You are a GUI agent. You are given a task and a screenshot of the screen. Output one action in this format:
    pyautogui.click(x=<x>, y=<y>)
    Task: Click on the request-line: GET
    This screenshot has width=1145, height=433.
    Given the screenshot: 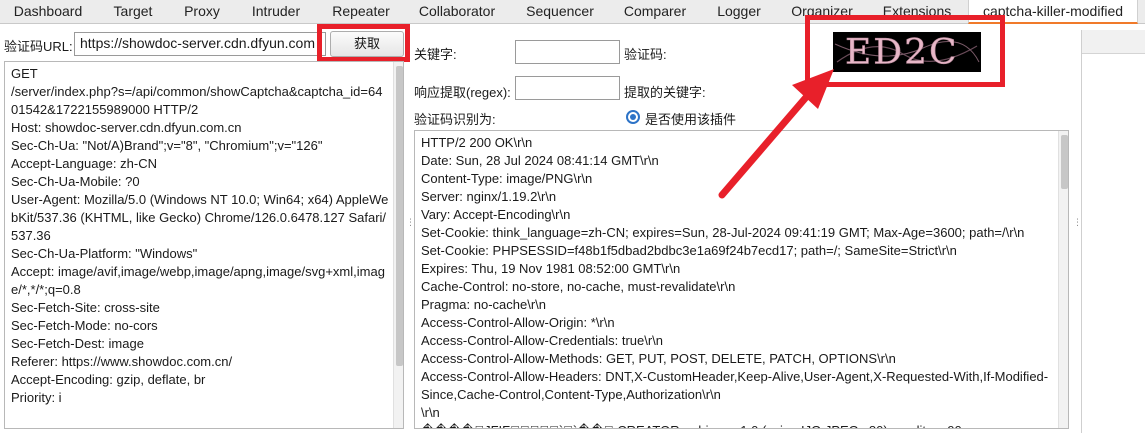 What is the action you would take?
    pyautogui.click(x=24, y=73)
    